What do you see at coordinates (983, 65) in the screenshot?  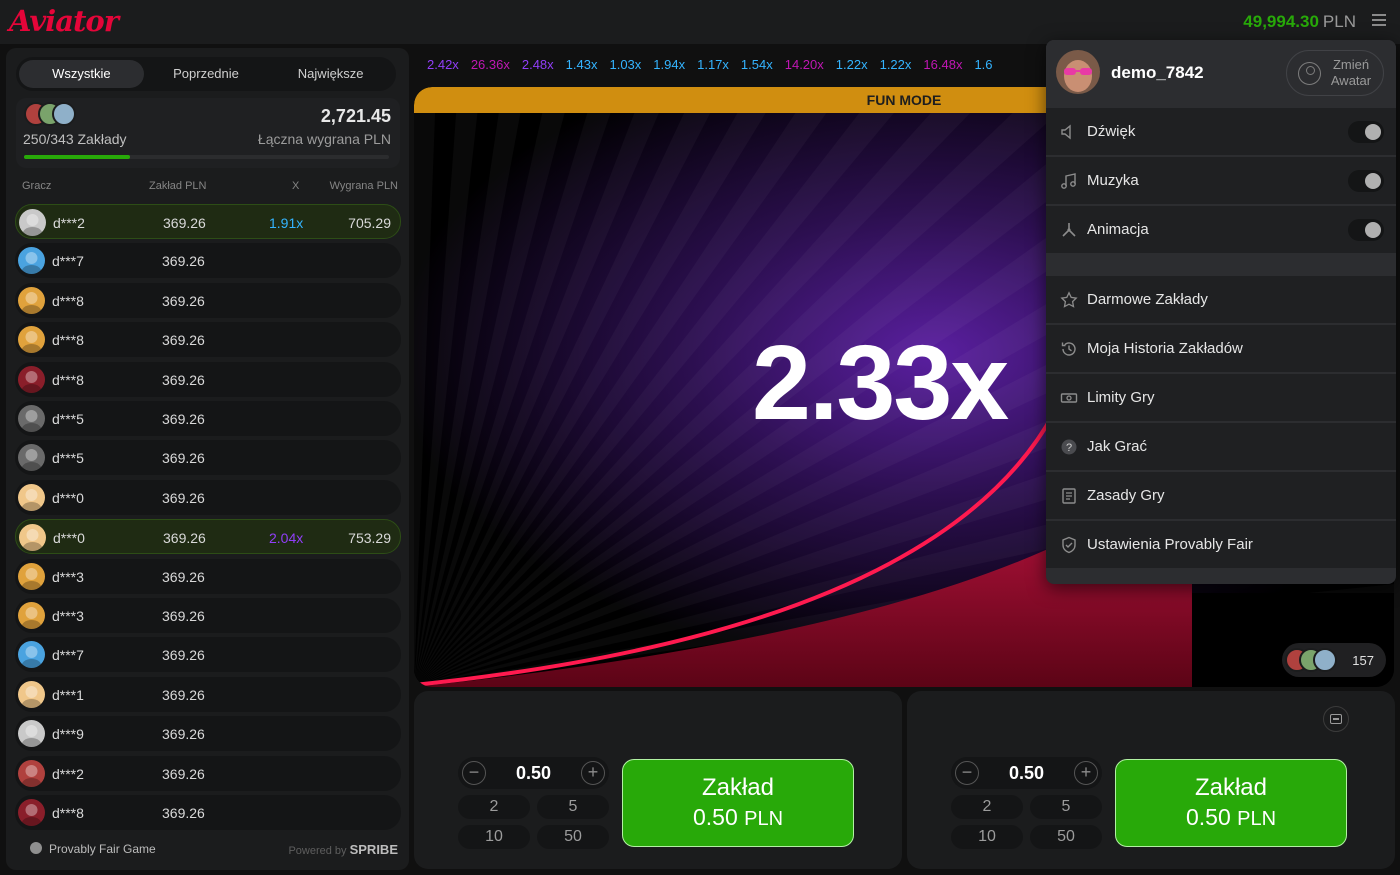 I see `history-multiplier: 1.6` at bounding box center [983, 65].